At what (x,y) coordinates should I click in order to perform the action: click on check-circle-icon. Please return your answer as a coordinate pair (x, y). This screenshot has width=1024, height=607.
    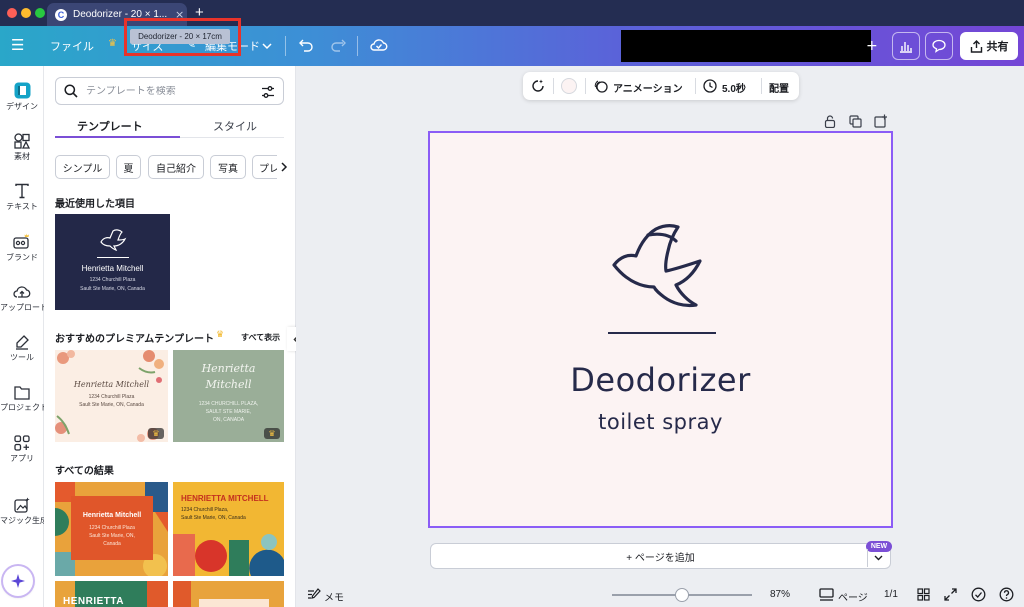
    Looking at the image, I should click on (978, 594).